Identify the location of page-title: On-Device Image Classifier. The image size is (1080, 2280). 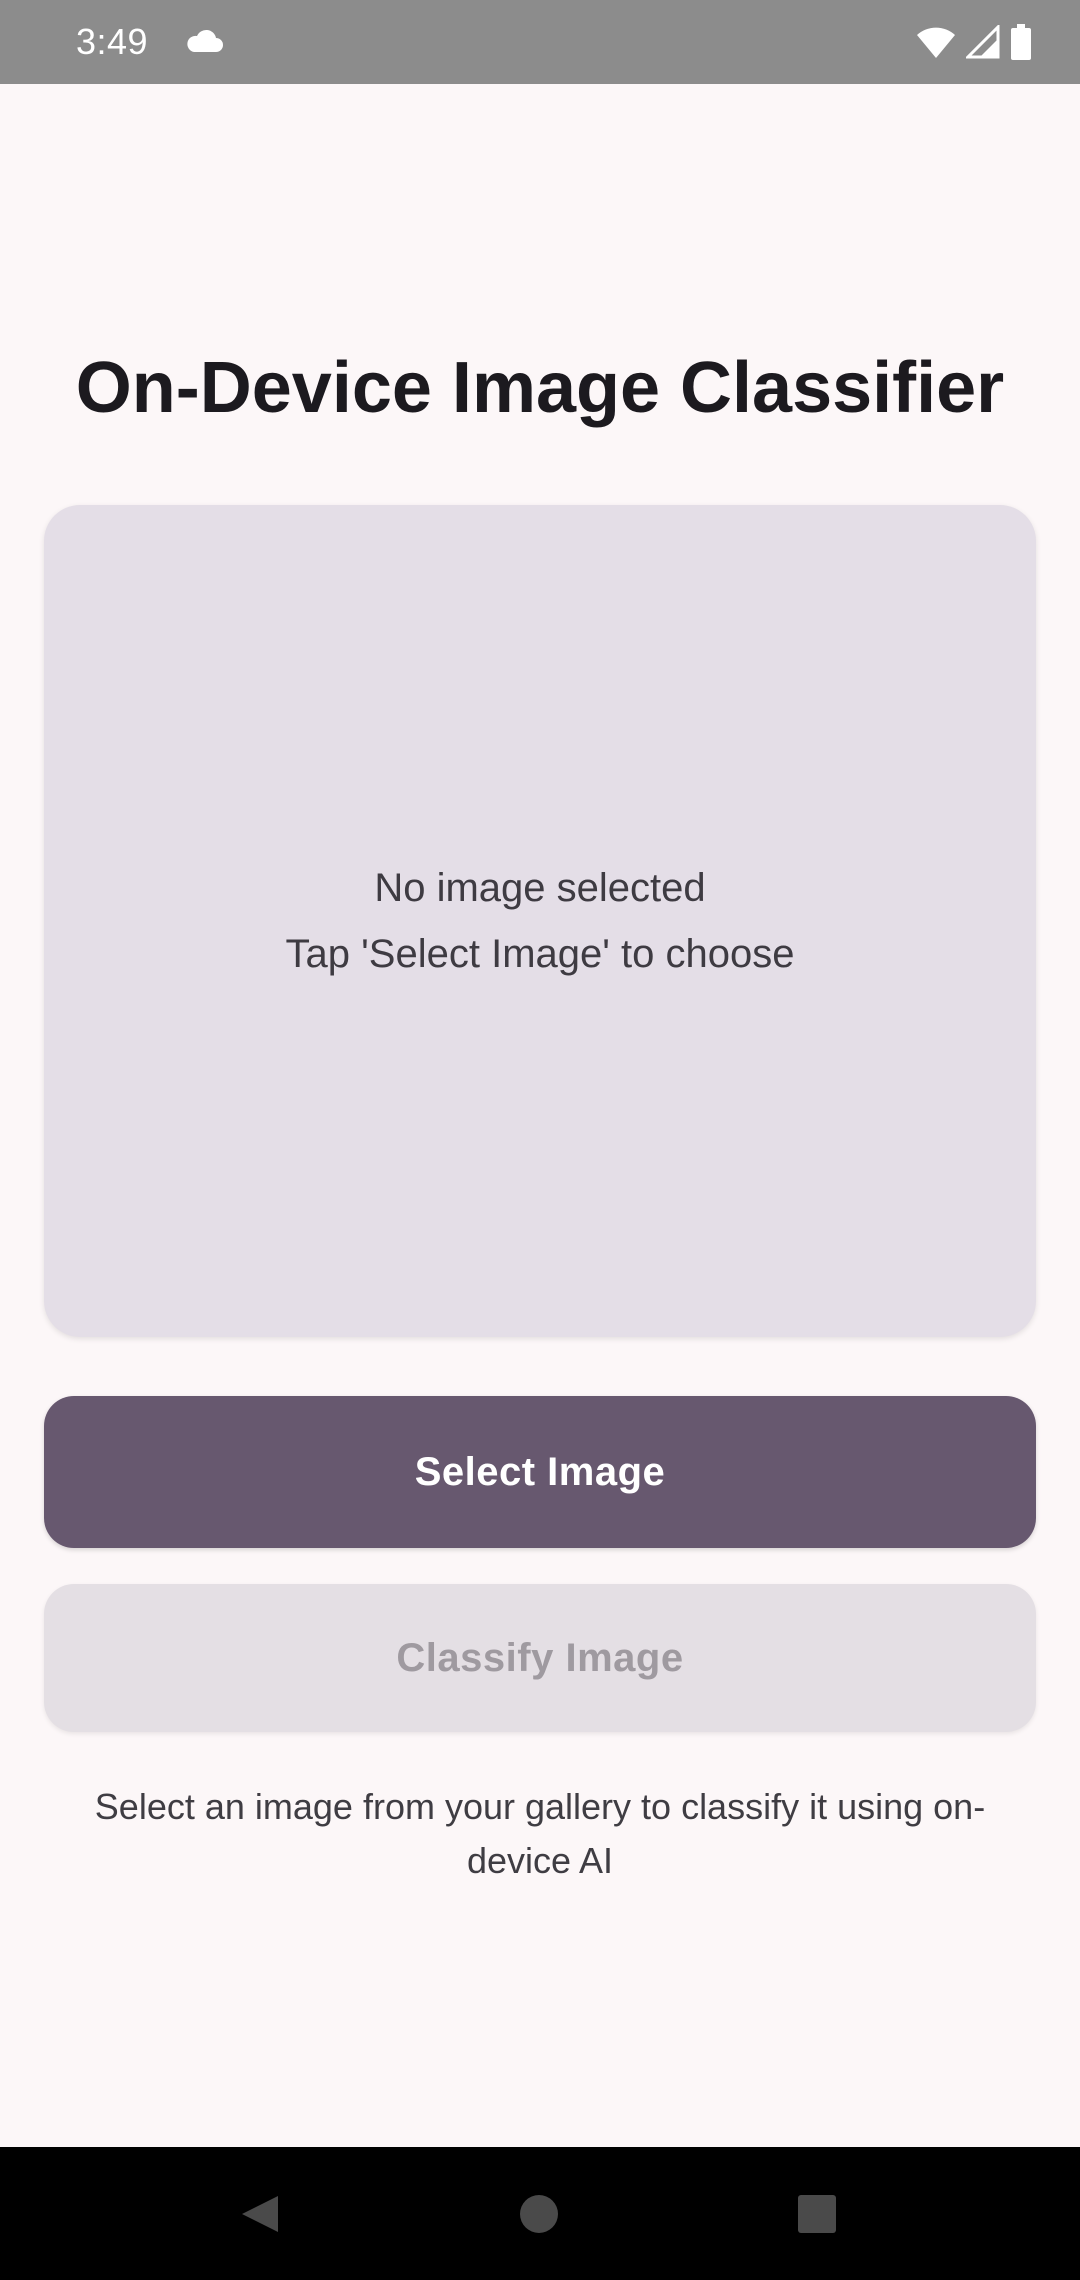
(540, 388).